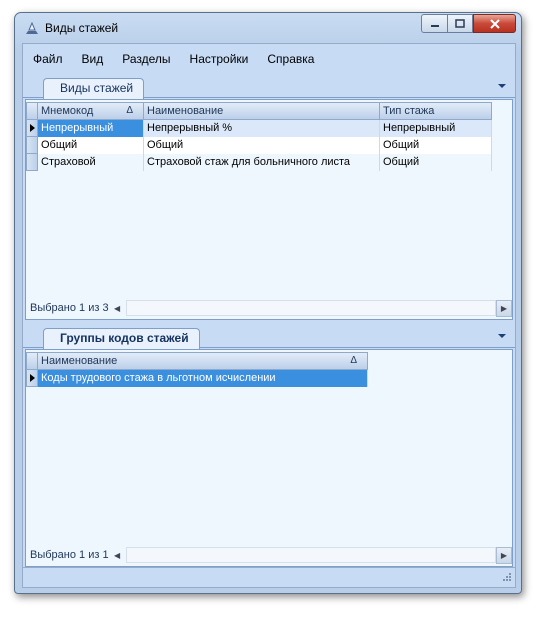 Image resolution: width=548 pixels, height=623 pixels. Describe the element at coordinates (436, 111) in the screenshot. I see `column-header-type: Тип стажа` at that location.